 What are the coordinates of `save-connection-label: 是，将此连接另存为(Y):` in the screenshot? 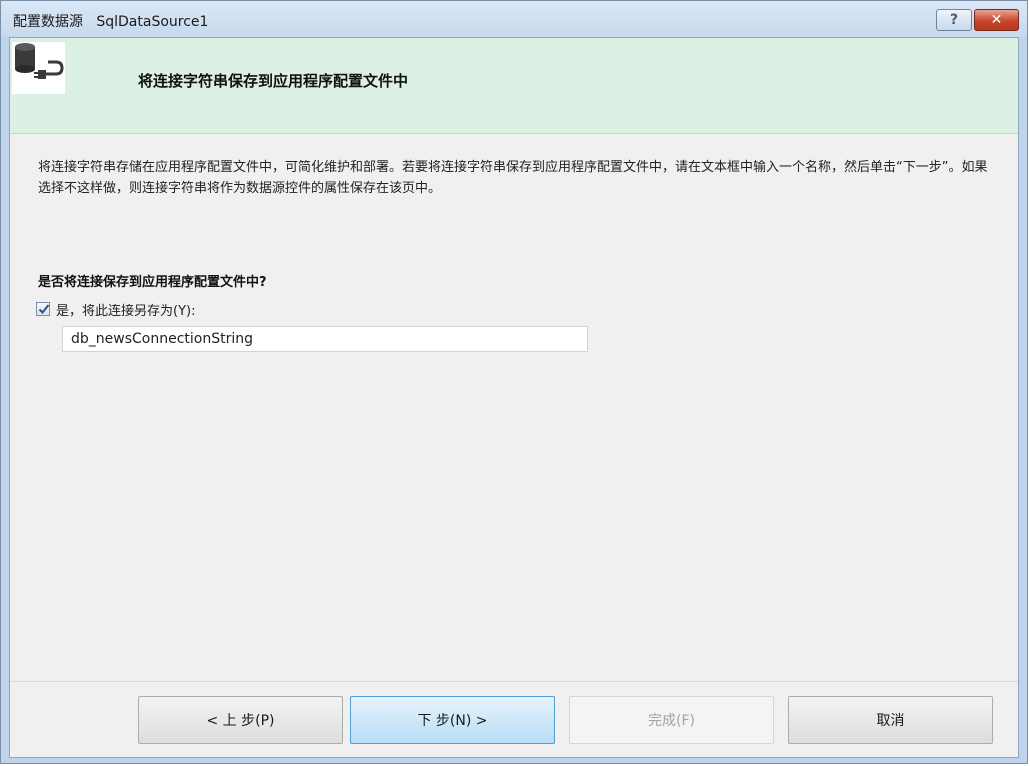 It's located at (126, 311).